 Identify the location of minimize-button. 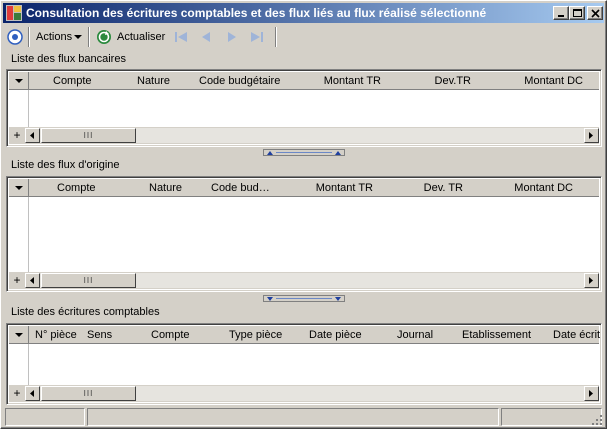
(561, 13).